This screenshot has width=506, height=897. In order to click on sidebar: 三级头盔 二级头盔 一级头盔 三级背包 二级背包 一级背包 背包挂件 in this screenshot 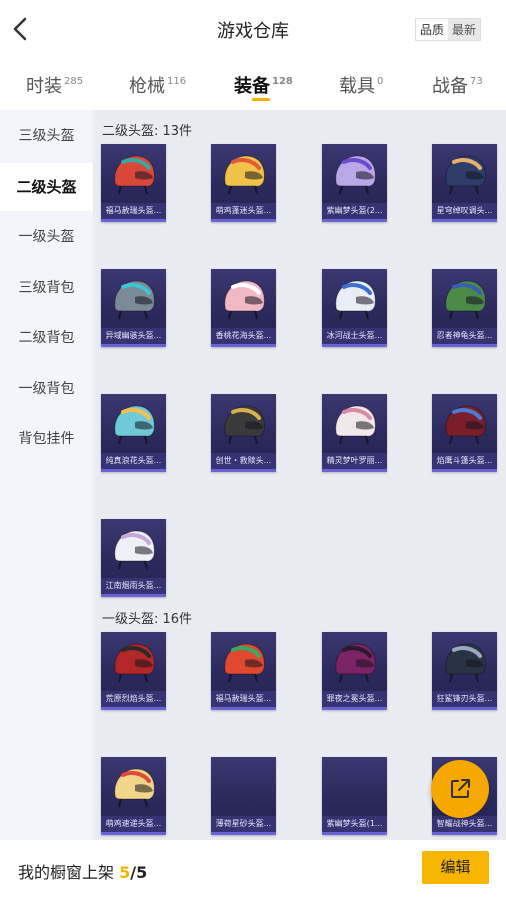, I will do `click(46, 475)`.